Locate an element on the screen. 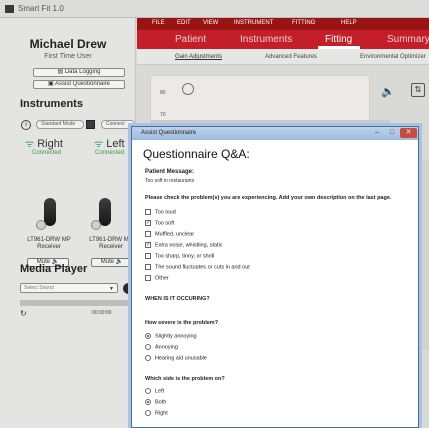 Image resolution: width=429 pixels, height=428 pixels. data-logging-label: Data Logging is located at coordinates (82, 72).